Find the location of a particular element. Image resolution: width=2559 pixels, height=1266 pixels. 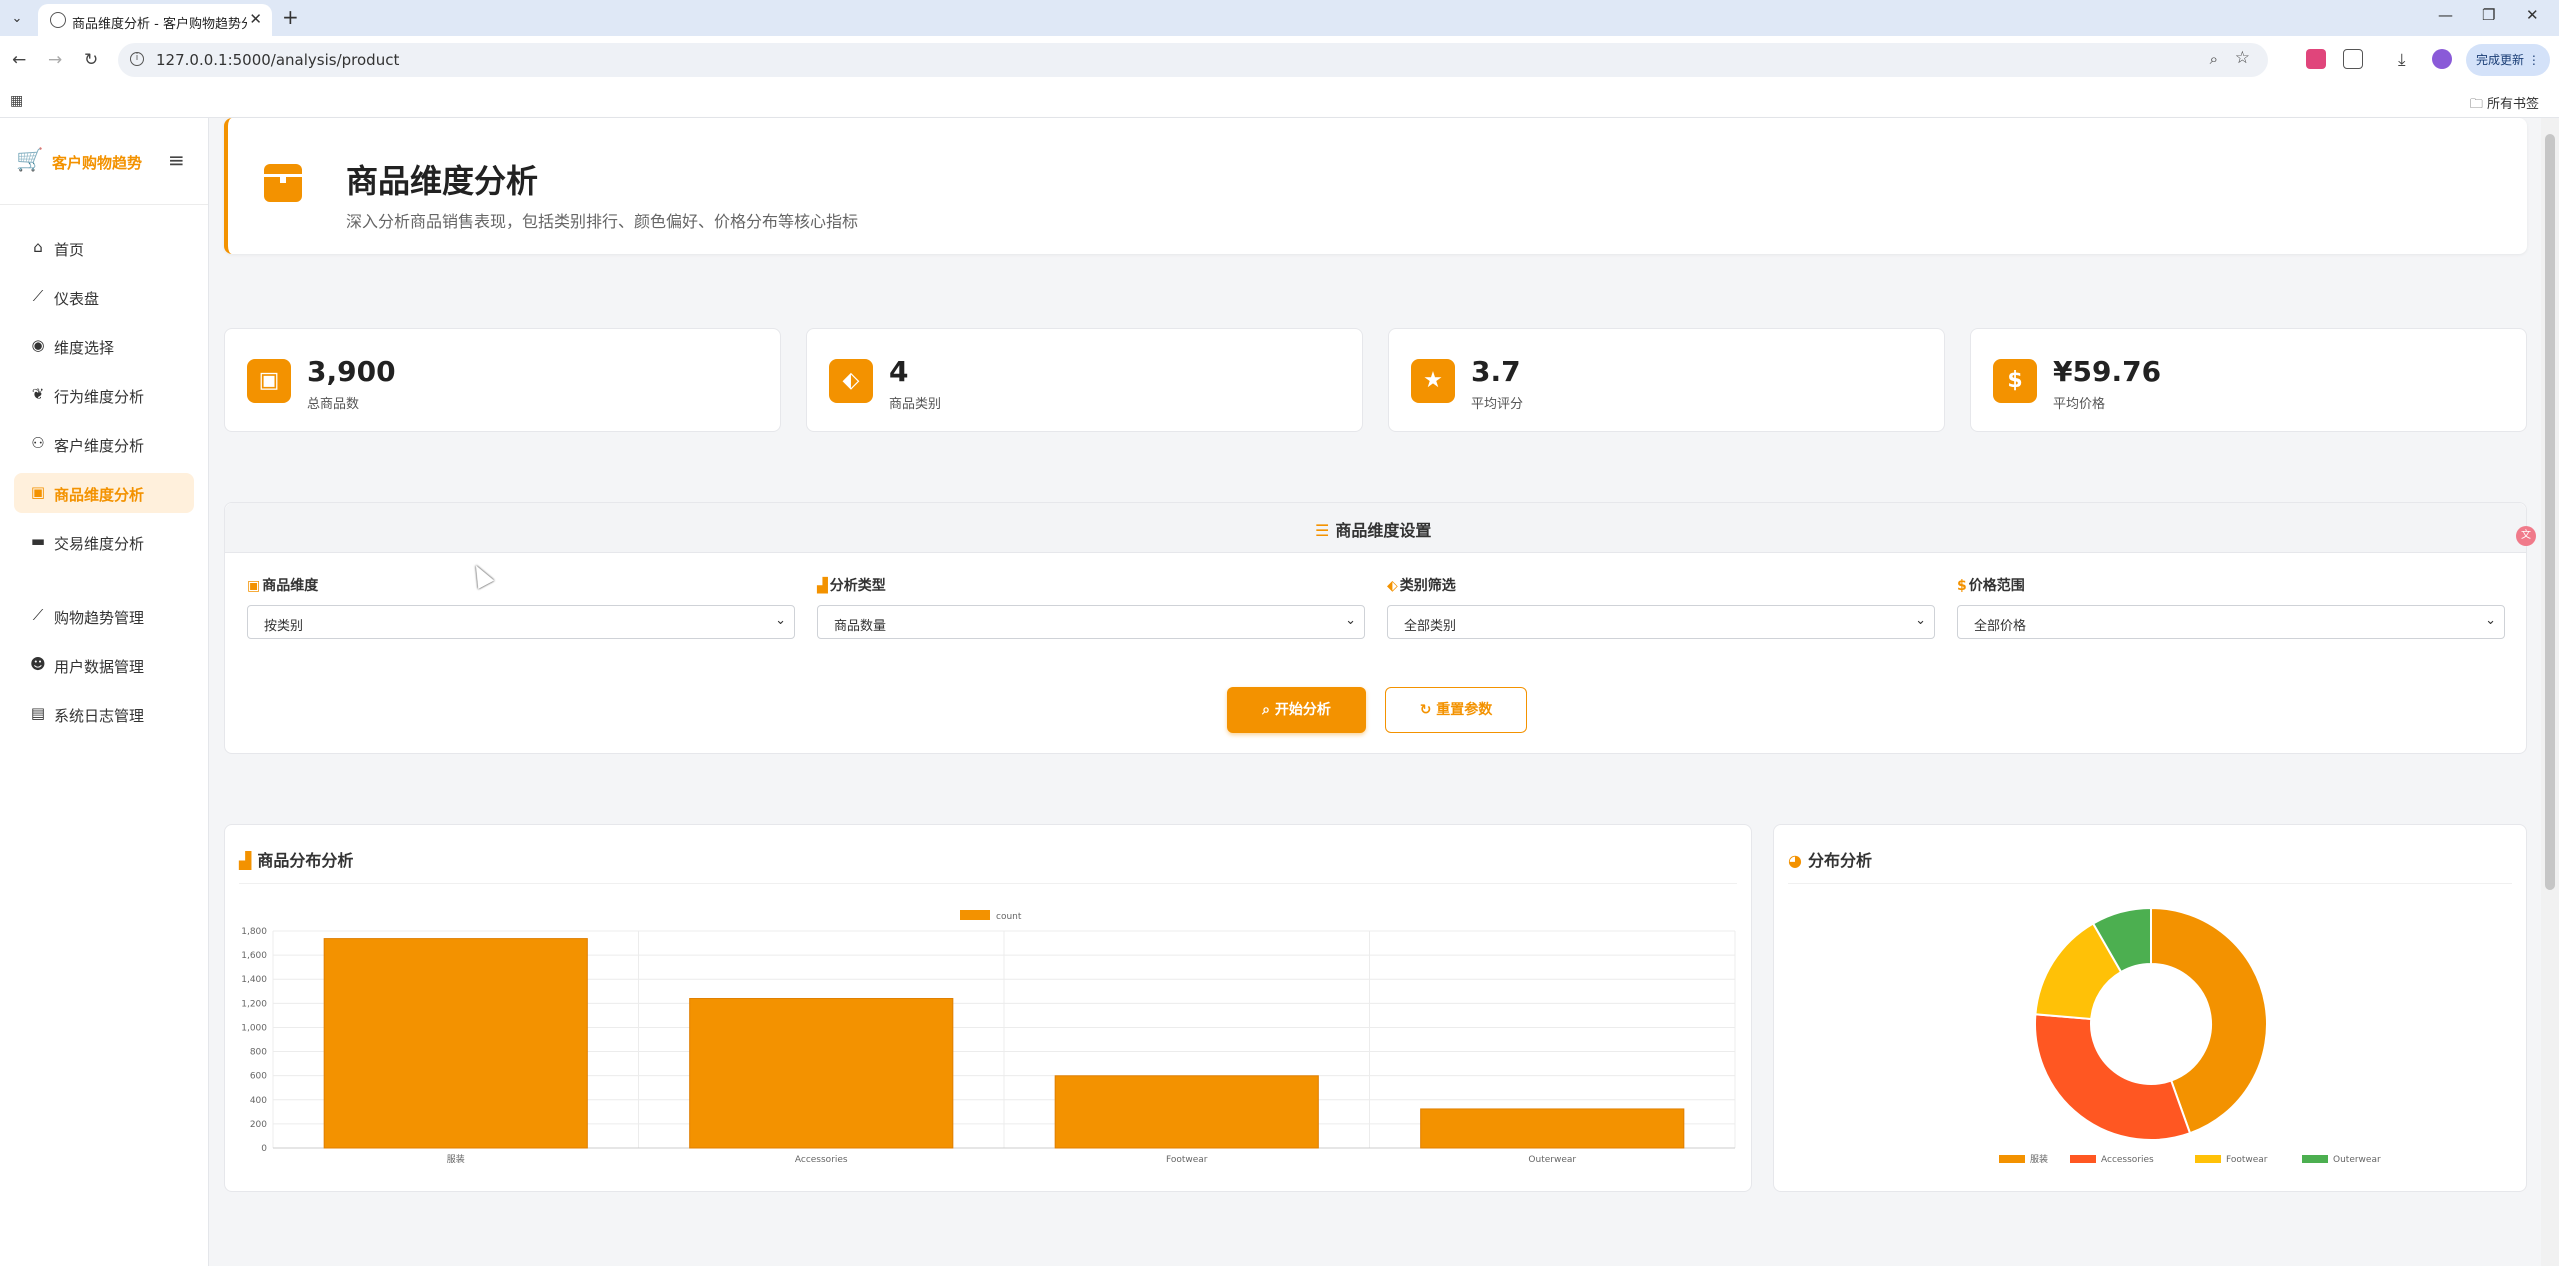

settings-title: 商品维度设置 is located at coordinates (1383, 530).